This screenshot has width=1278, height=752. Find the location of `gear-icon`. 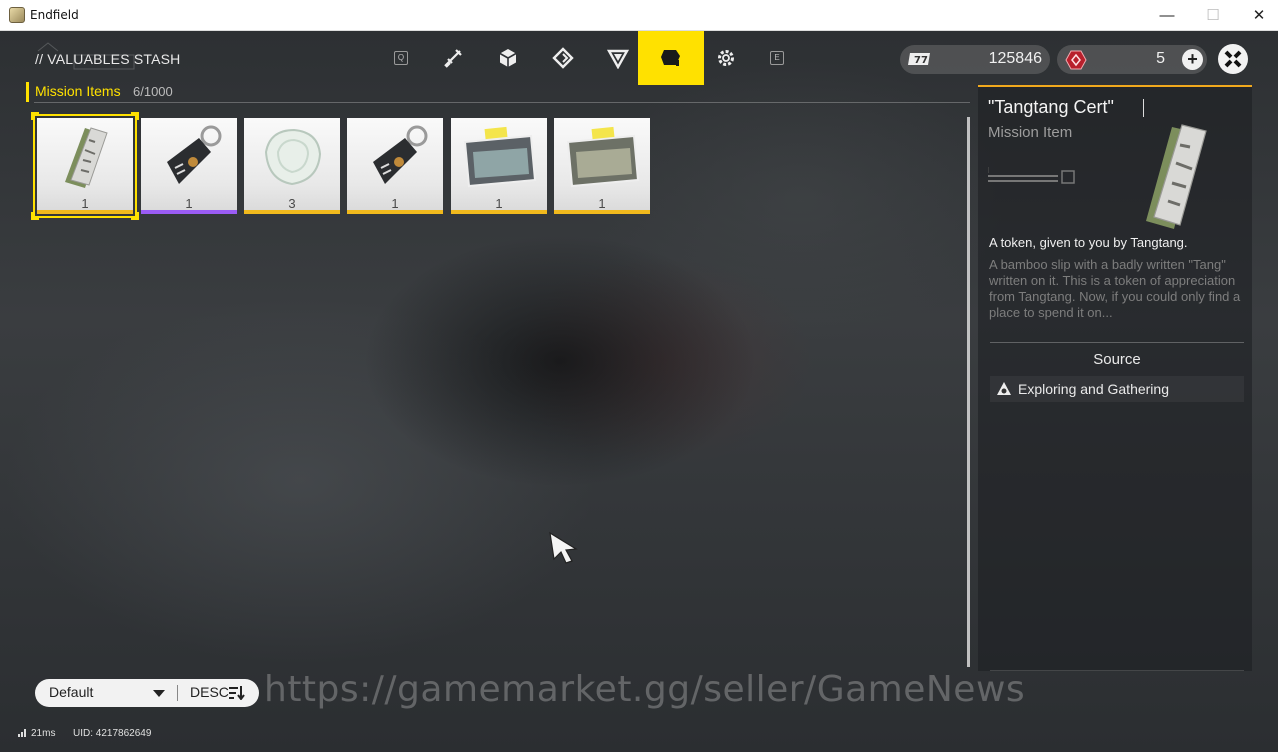

gear-icon is located at coordinates (725, 58).